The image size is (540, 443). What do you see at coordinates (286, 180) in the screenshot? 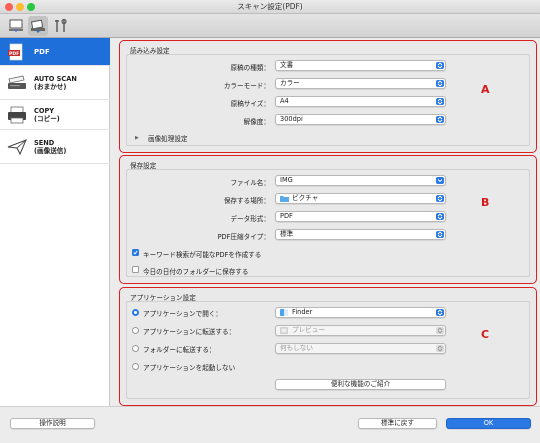
I see `file-name-value: IMG` at bounding box center [286, 180].